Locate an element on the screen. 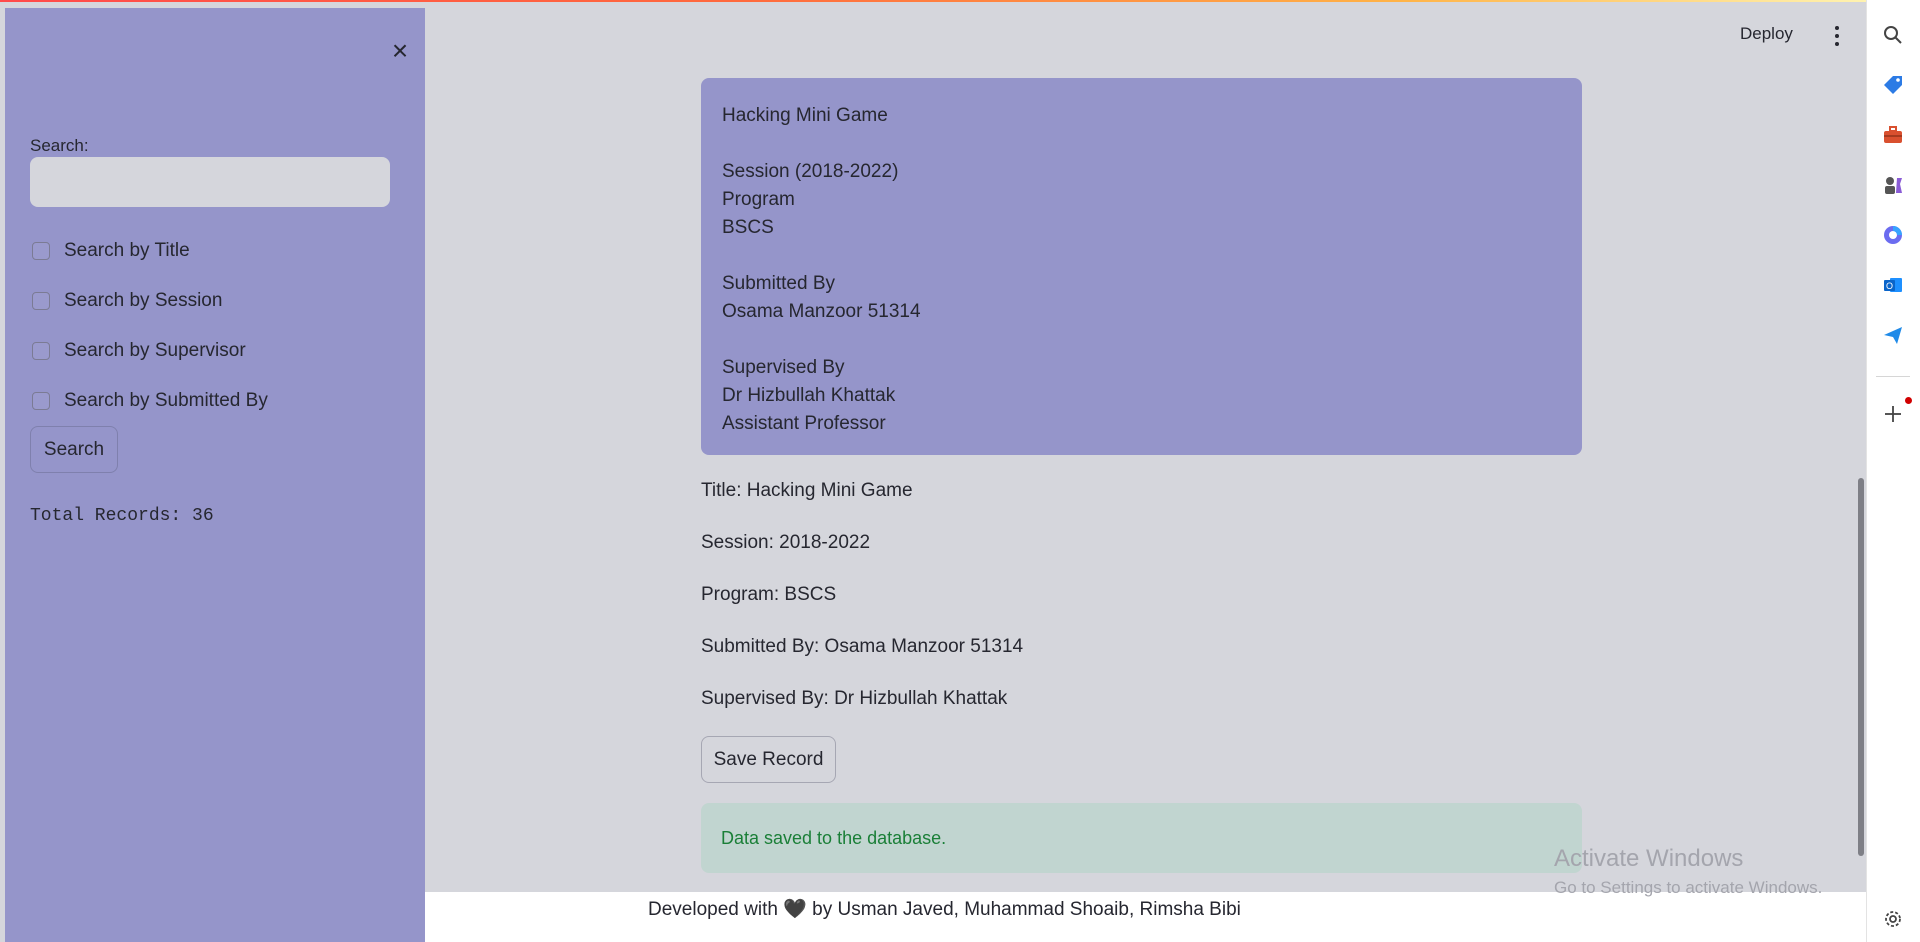 The height and width of the screenshot is (942, 1920). outlook-icon: O is located at coordinates (1893, 285).